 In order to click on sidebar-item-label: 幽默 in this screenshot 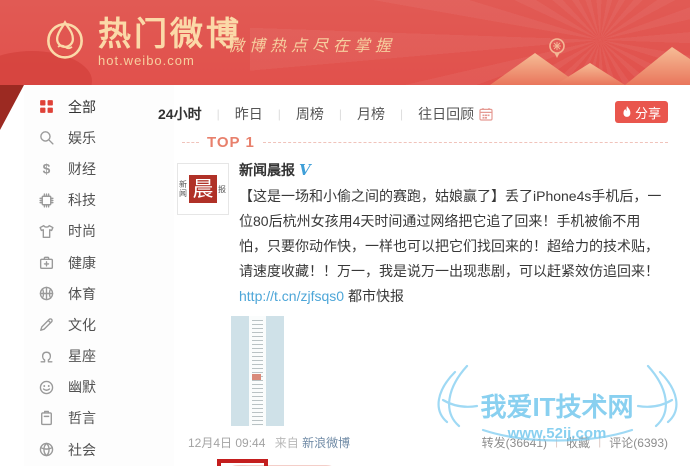, I will do `click(82, 387)`.